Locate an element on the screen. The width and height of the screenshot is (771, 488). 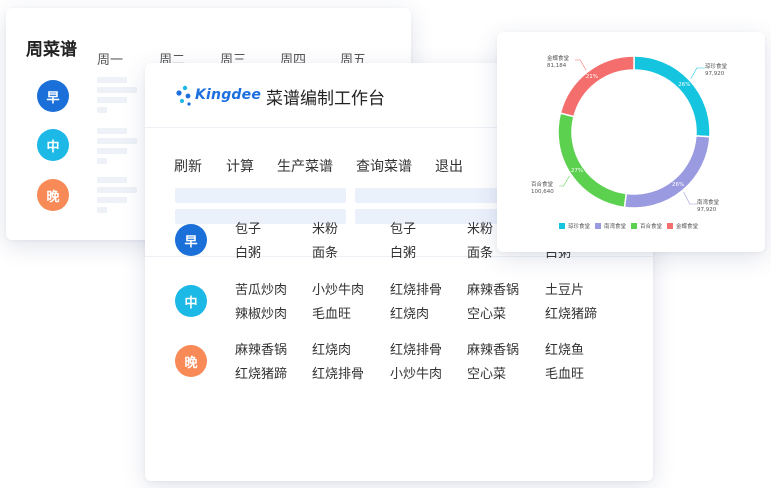
filter-field is located at coordinates (260, 195).